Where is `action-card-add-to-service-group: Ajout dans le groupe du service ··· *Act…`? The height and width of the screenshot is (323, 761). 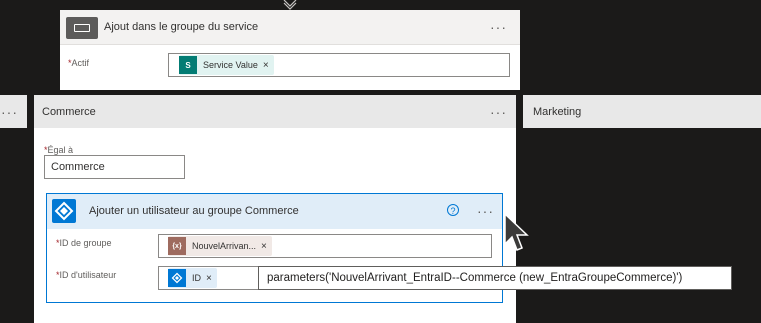 action-card-add-to-service-group: Ajout dans le groupe du service ··· *Act… is located at coordinates (290, 50).